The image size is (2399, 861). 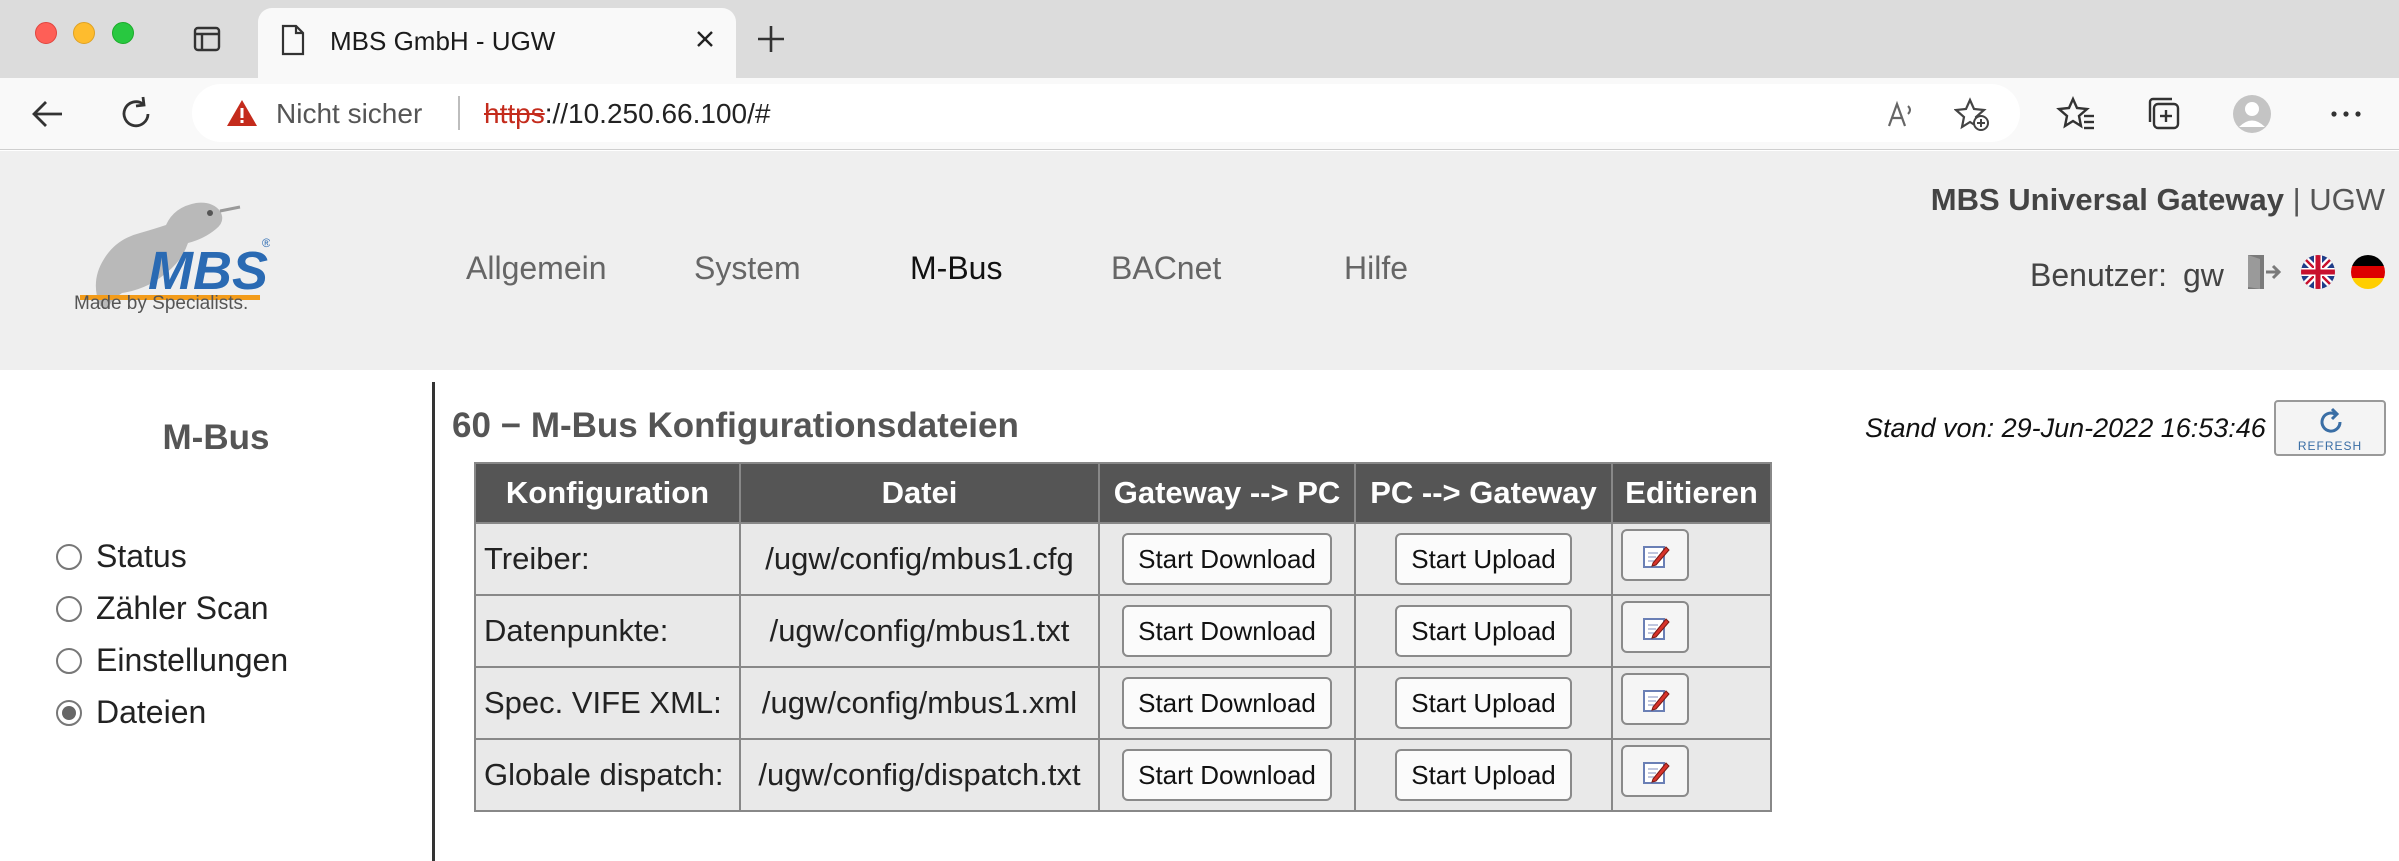 What do you see at coordinates (182, 608) in the screenshot?
I see `sidebar-item-label: Zähler Scan` at bounding box center [182, 608].